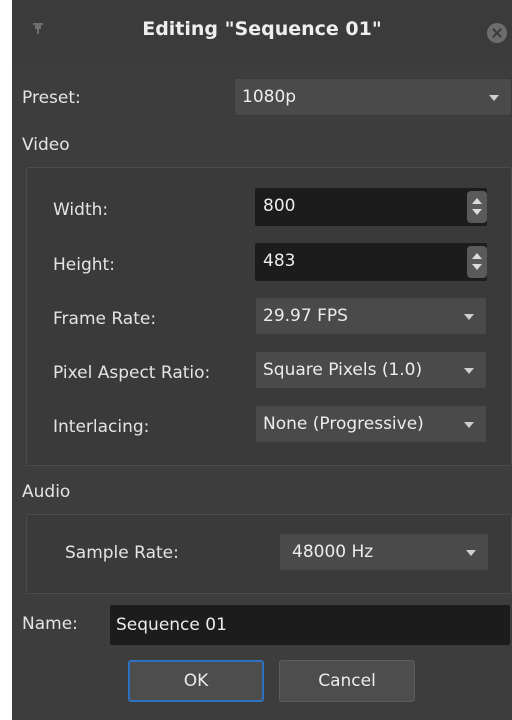  What do you see at coordinates (371, 262) in the screenshot?
I see `height-spinbox: 483` at bounding box center [371, 262].